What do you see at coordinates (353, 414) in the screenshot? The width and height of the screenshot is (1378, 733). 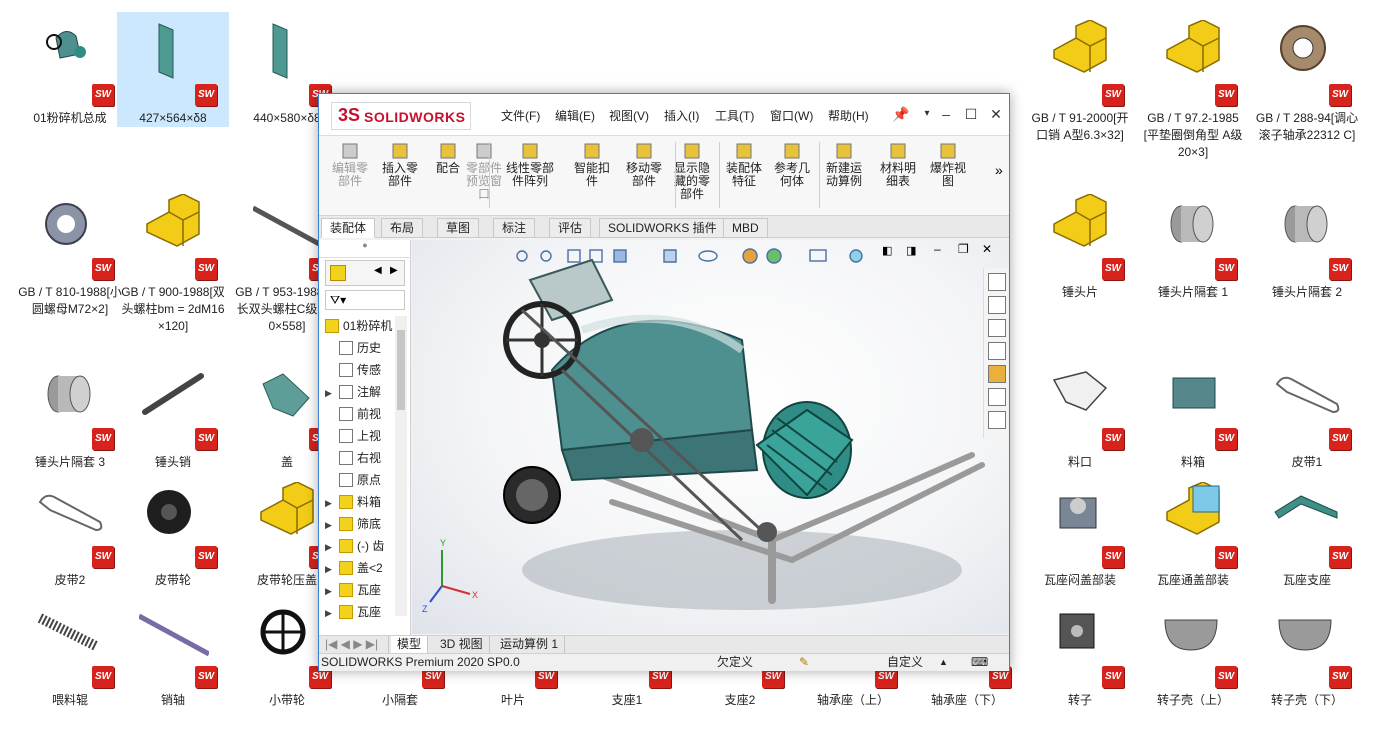 I see `tree-item: 前视` at bounding box center [353, 414].